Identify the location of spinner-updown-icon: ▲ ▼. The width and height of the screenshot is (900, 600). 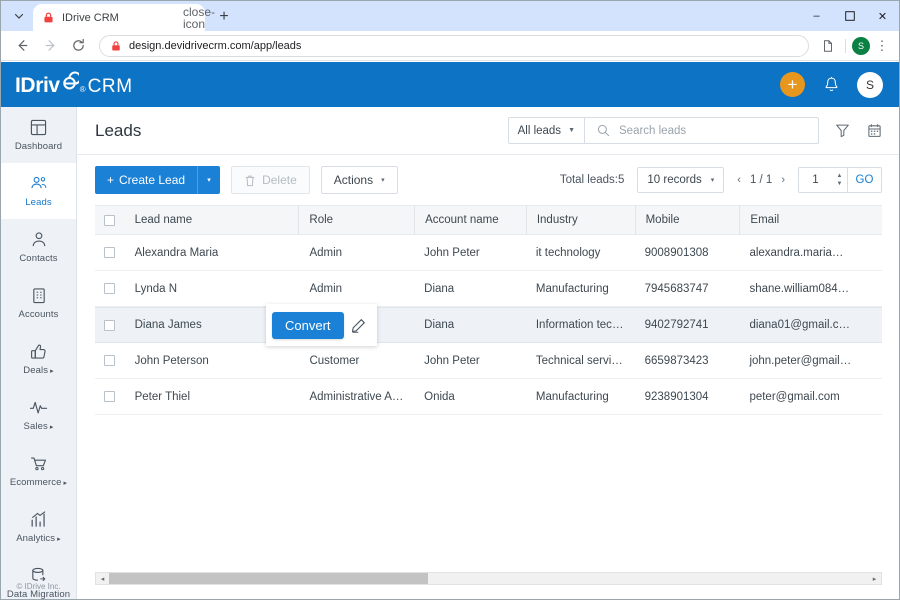
(839, 180).